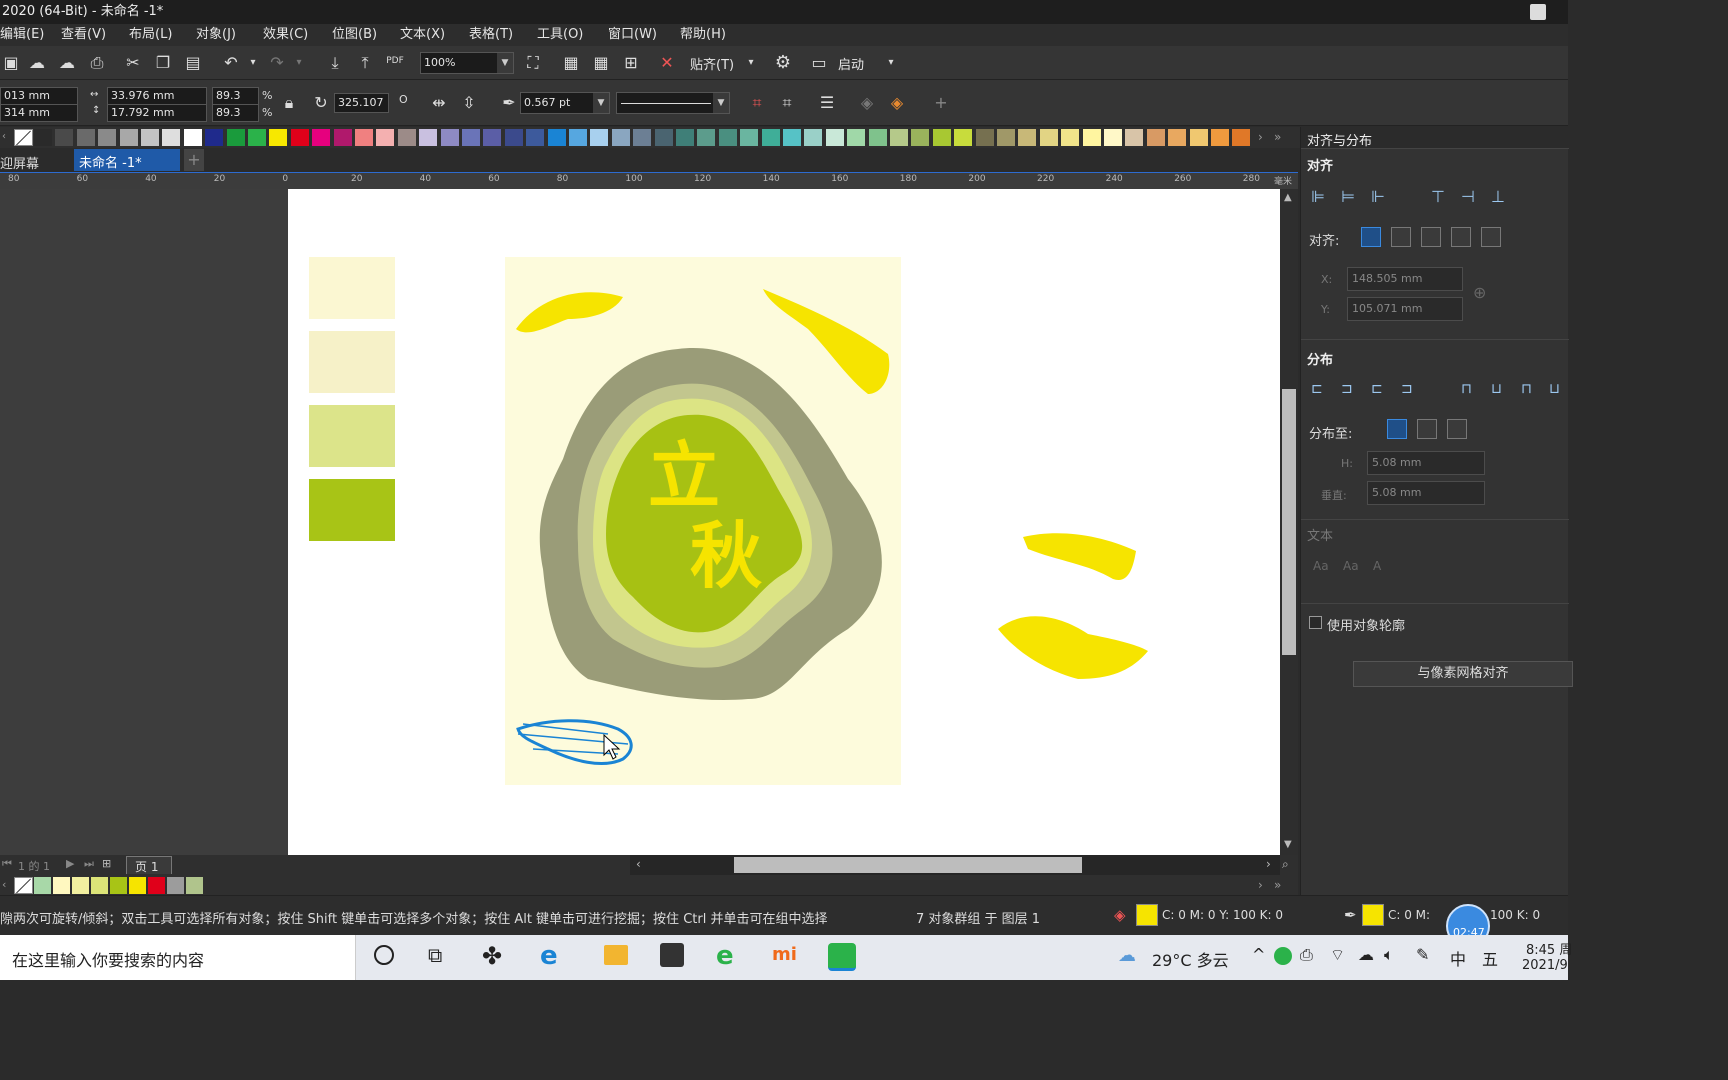 This screenshot has height=1080, width=1728. Describe the element at coordinates (1427, 429) in the screenshot. I see `distribute-to-page-icon` at that location.